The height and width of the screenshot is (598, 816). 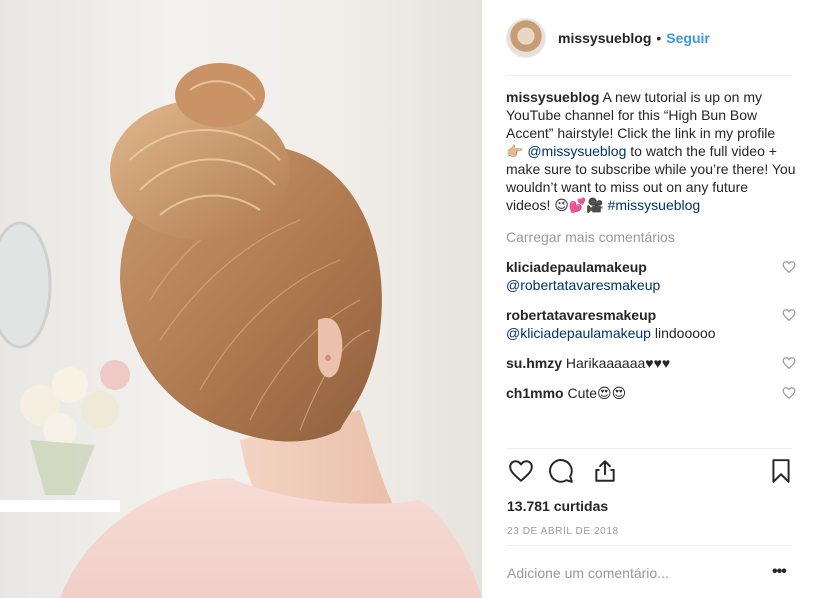 I want to click on bookmark-icon, so click(x=781, y=471).